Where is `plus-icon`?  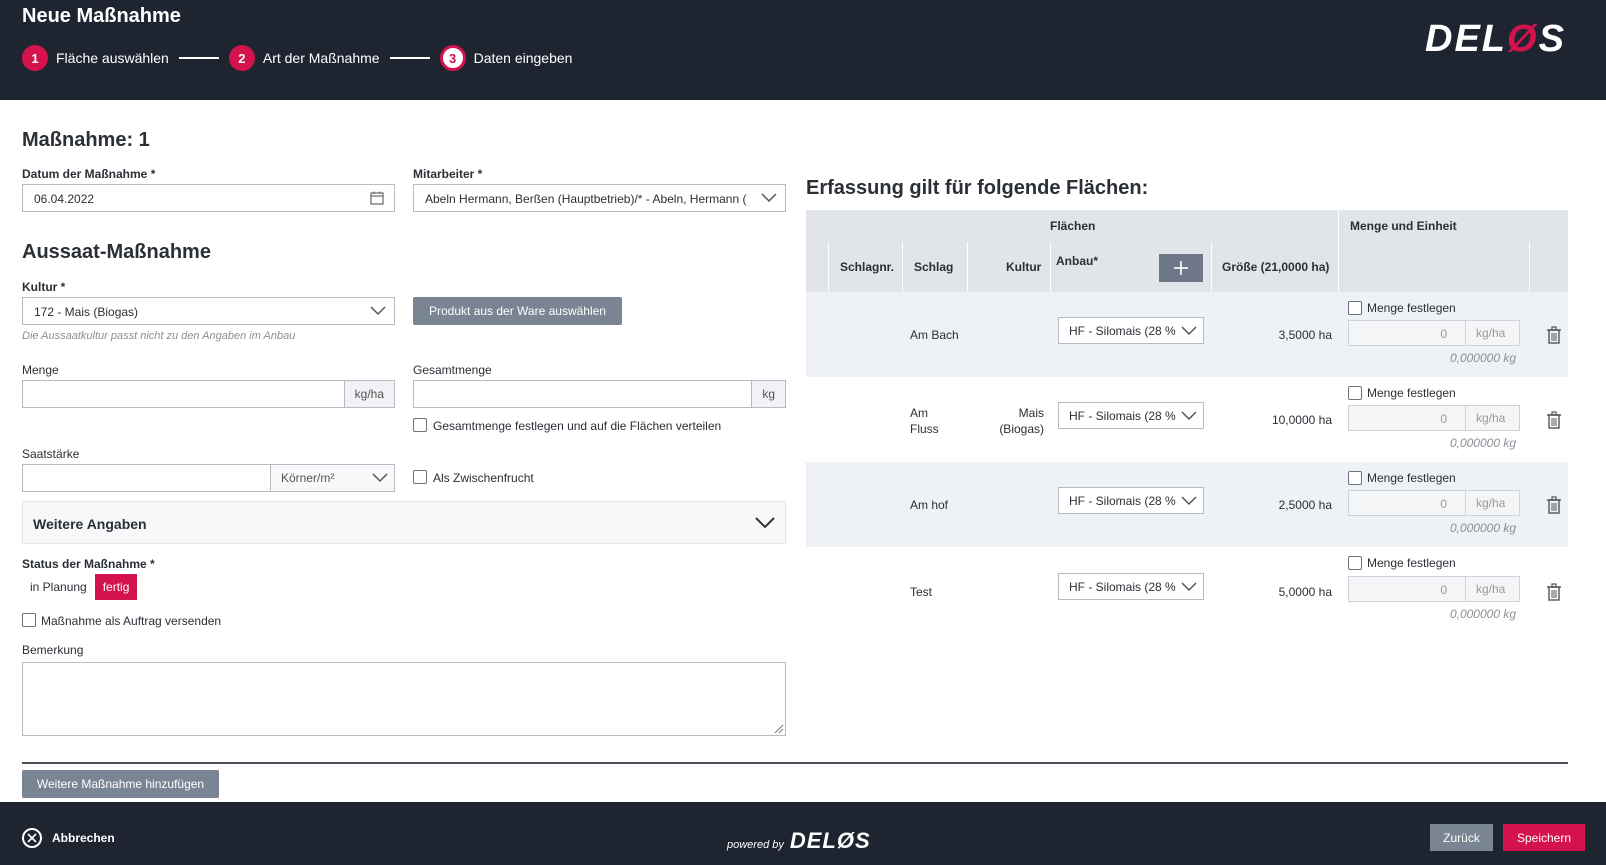
plus-icon is located at coordinates (1181, 268).